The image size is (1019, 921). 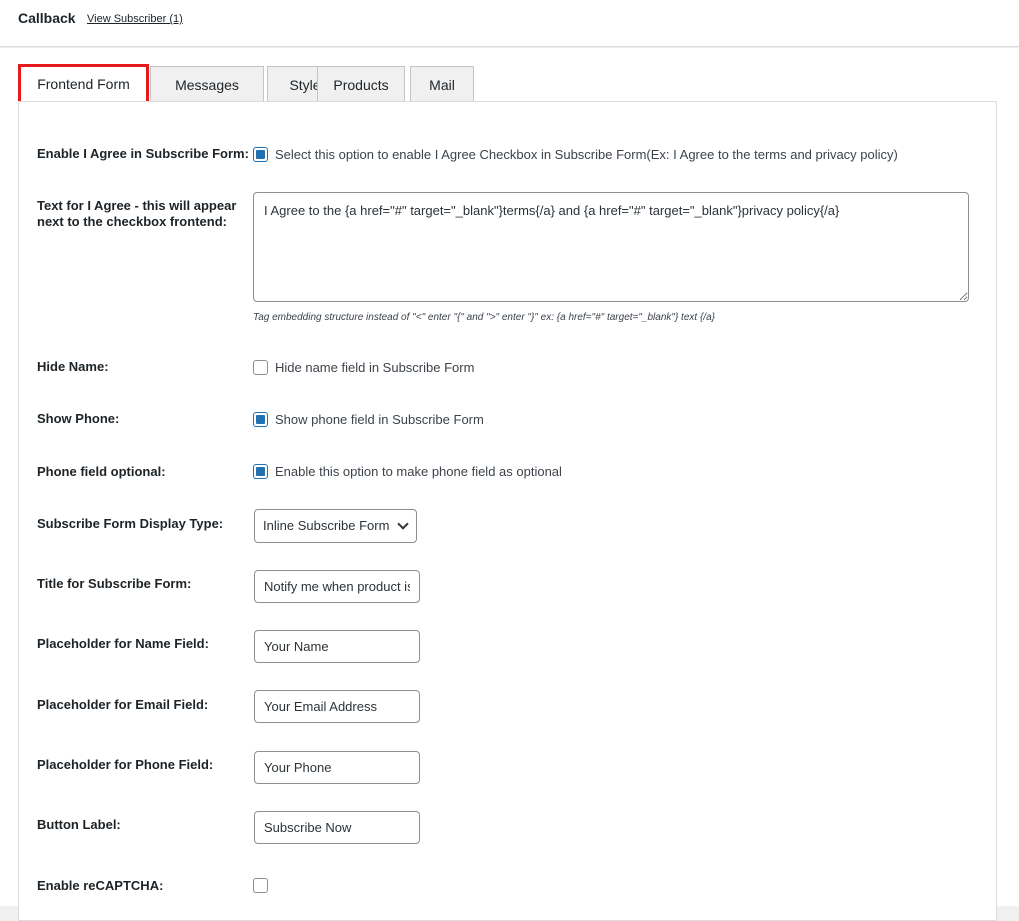 I want to click on display-type-select: Inline Subscribe Form, so click(x=335, y=526).